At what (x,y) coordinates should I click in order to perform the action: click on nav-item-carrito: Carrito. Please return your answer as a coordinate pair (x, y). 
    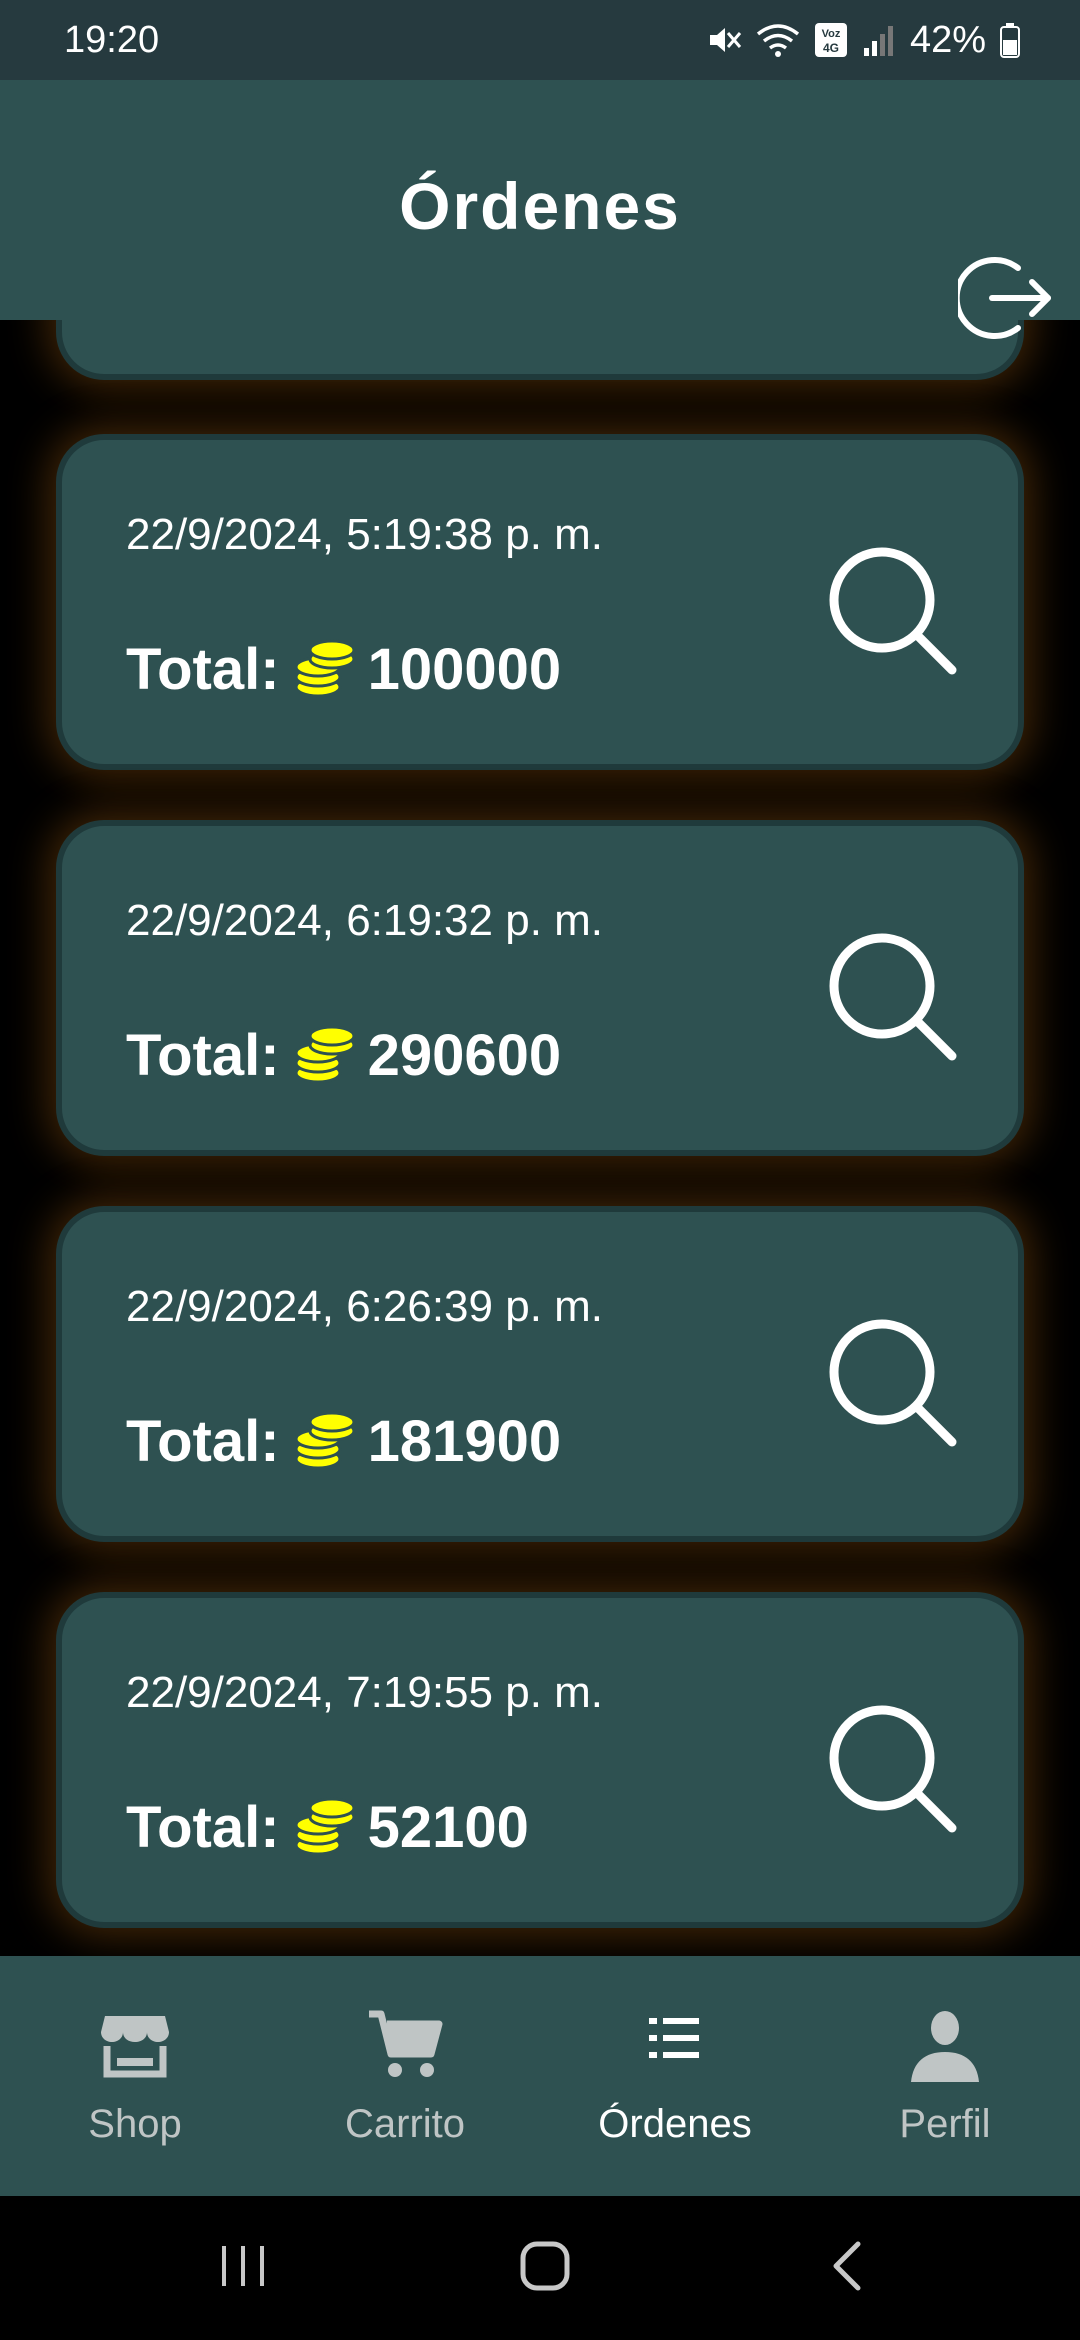
    Looking at the image, I should click on (405, 2076).